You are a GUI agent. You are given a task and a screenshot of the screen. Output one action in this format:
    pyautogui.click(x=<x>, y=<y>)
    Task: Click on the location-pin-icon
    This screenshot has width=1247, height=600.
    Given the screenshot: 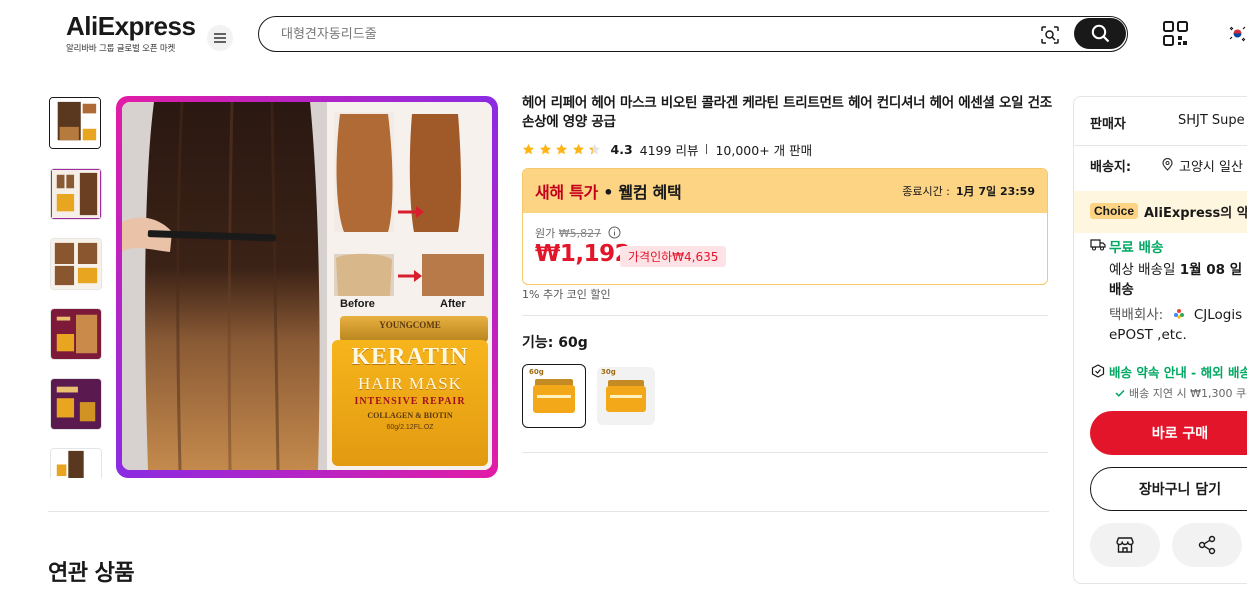 What is the action you would take?
    pyautogui.click(x=1167, y=164)
    